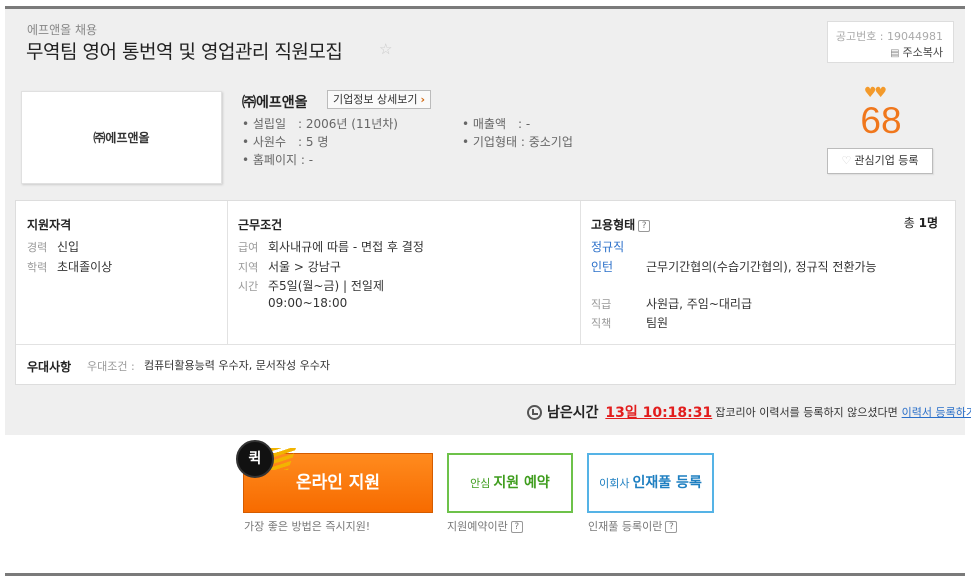  Describe the element at coordinates (846, 160) in the screenshot. I see `heart-outline-icon: ♡` at that location.